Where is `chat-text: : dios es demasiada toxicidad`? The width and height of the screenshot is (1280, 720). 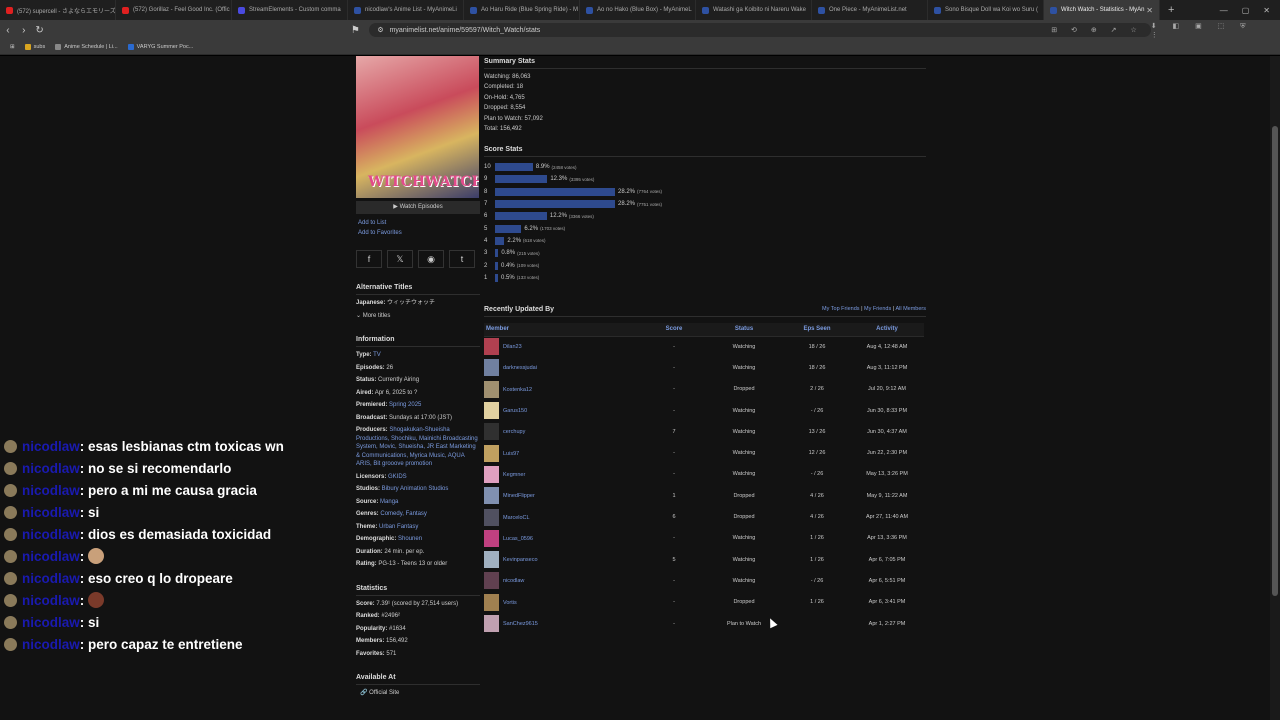 chat-text: : dios es demasiada toxicidad is located at coordinates (175, 534).